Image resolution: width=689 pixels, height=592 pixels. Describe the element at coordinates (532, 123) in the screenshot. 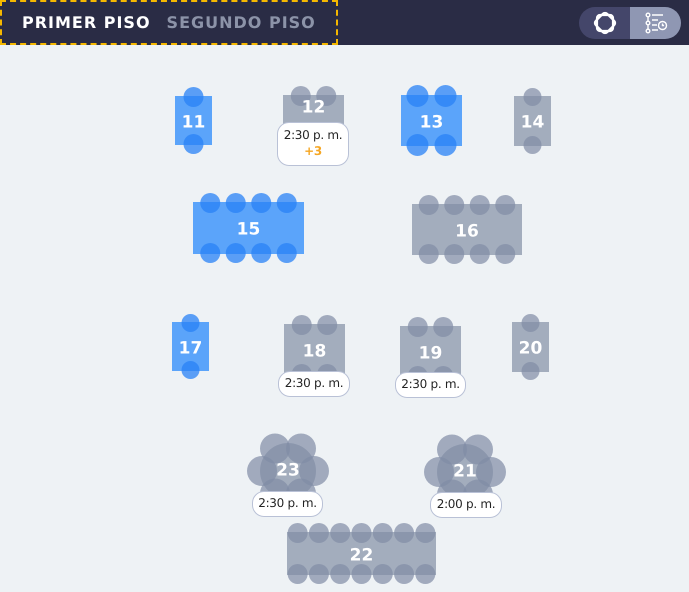

I see `table-number: 14` at that location.